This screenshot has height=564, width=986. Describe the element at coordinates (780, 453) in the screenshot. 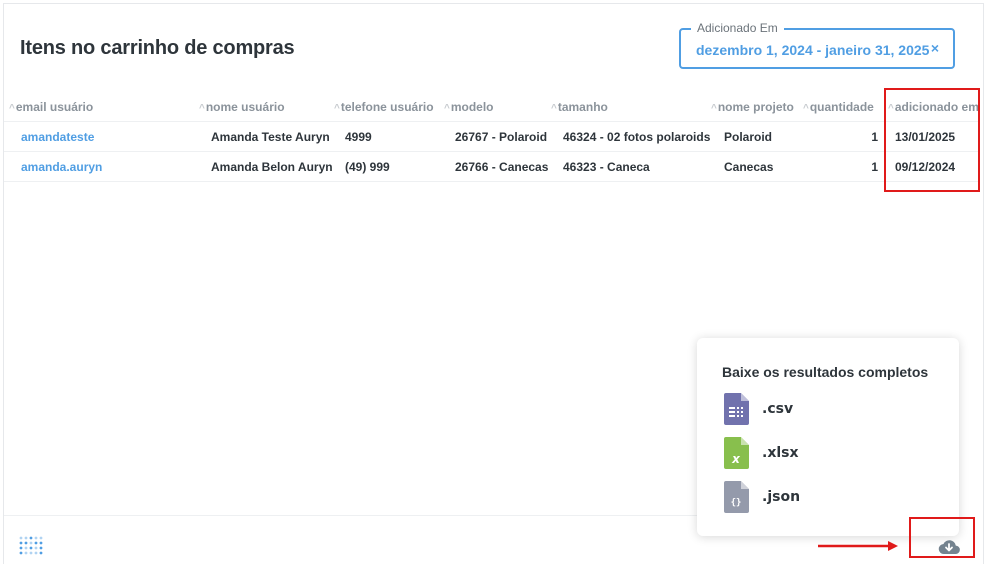

I see `xlsx-label: .xlsx` at that location.